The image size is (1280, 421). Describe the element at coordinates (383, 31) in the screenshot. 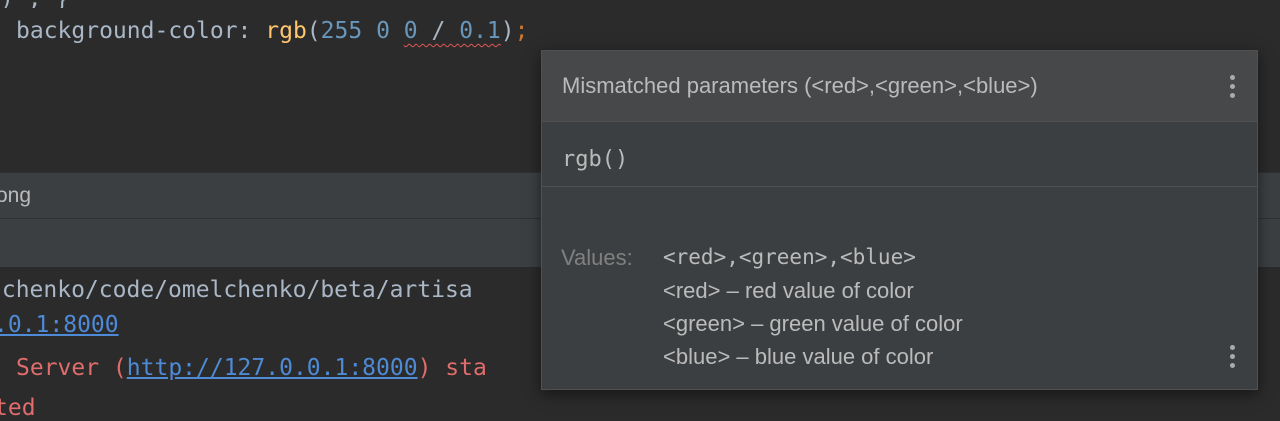

I see `green-value: 0` at that location.